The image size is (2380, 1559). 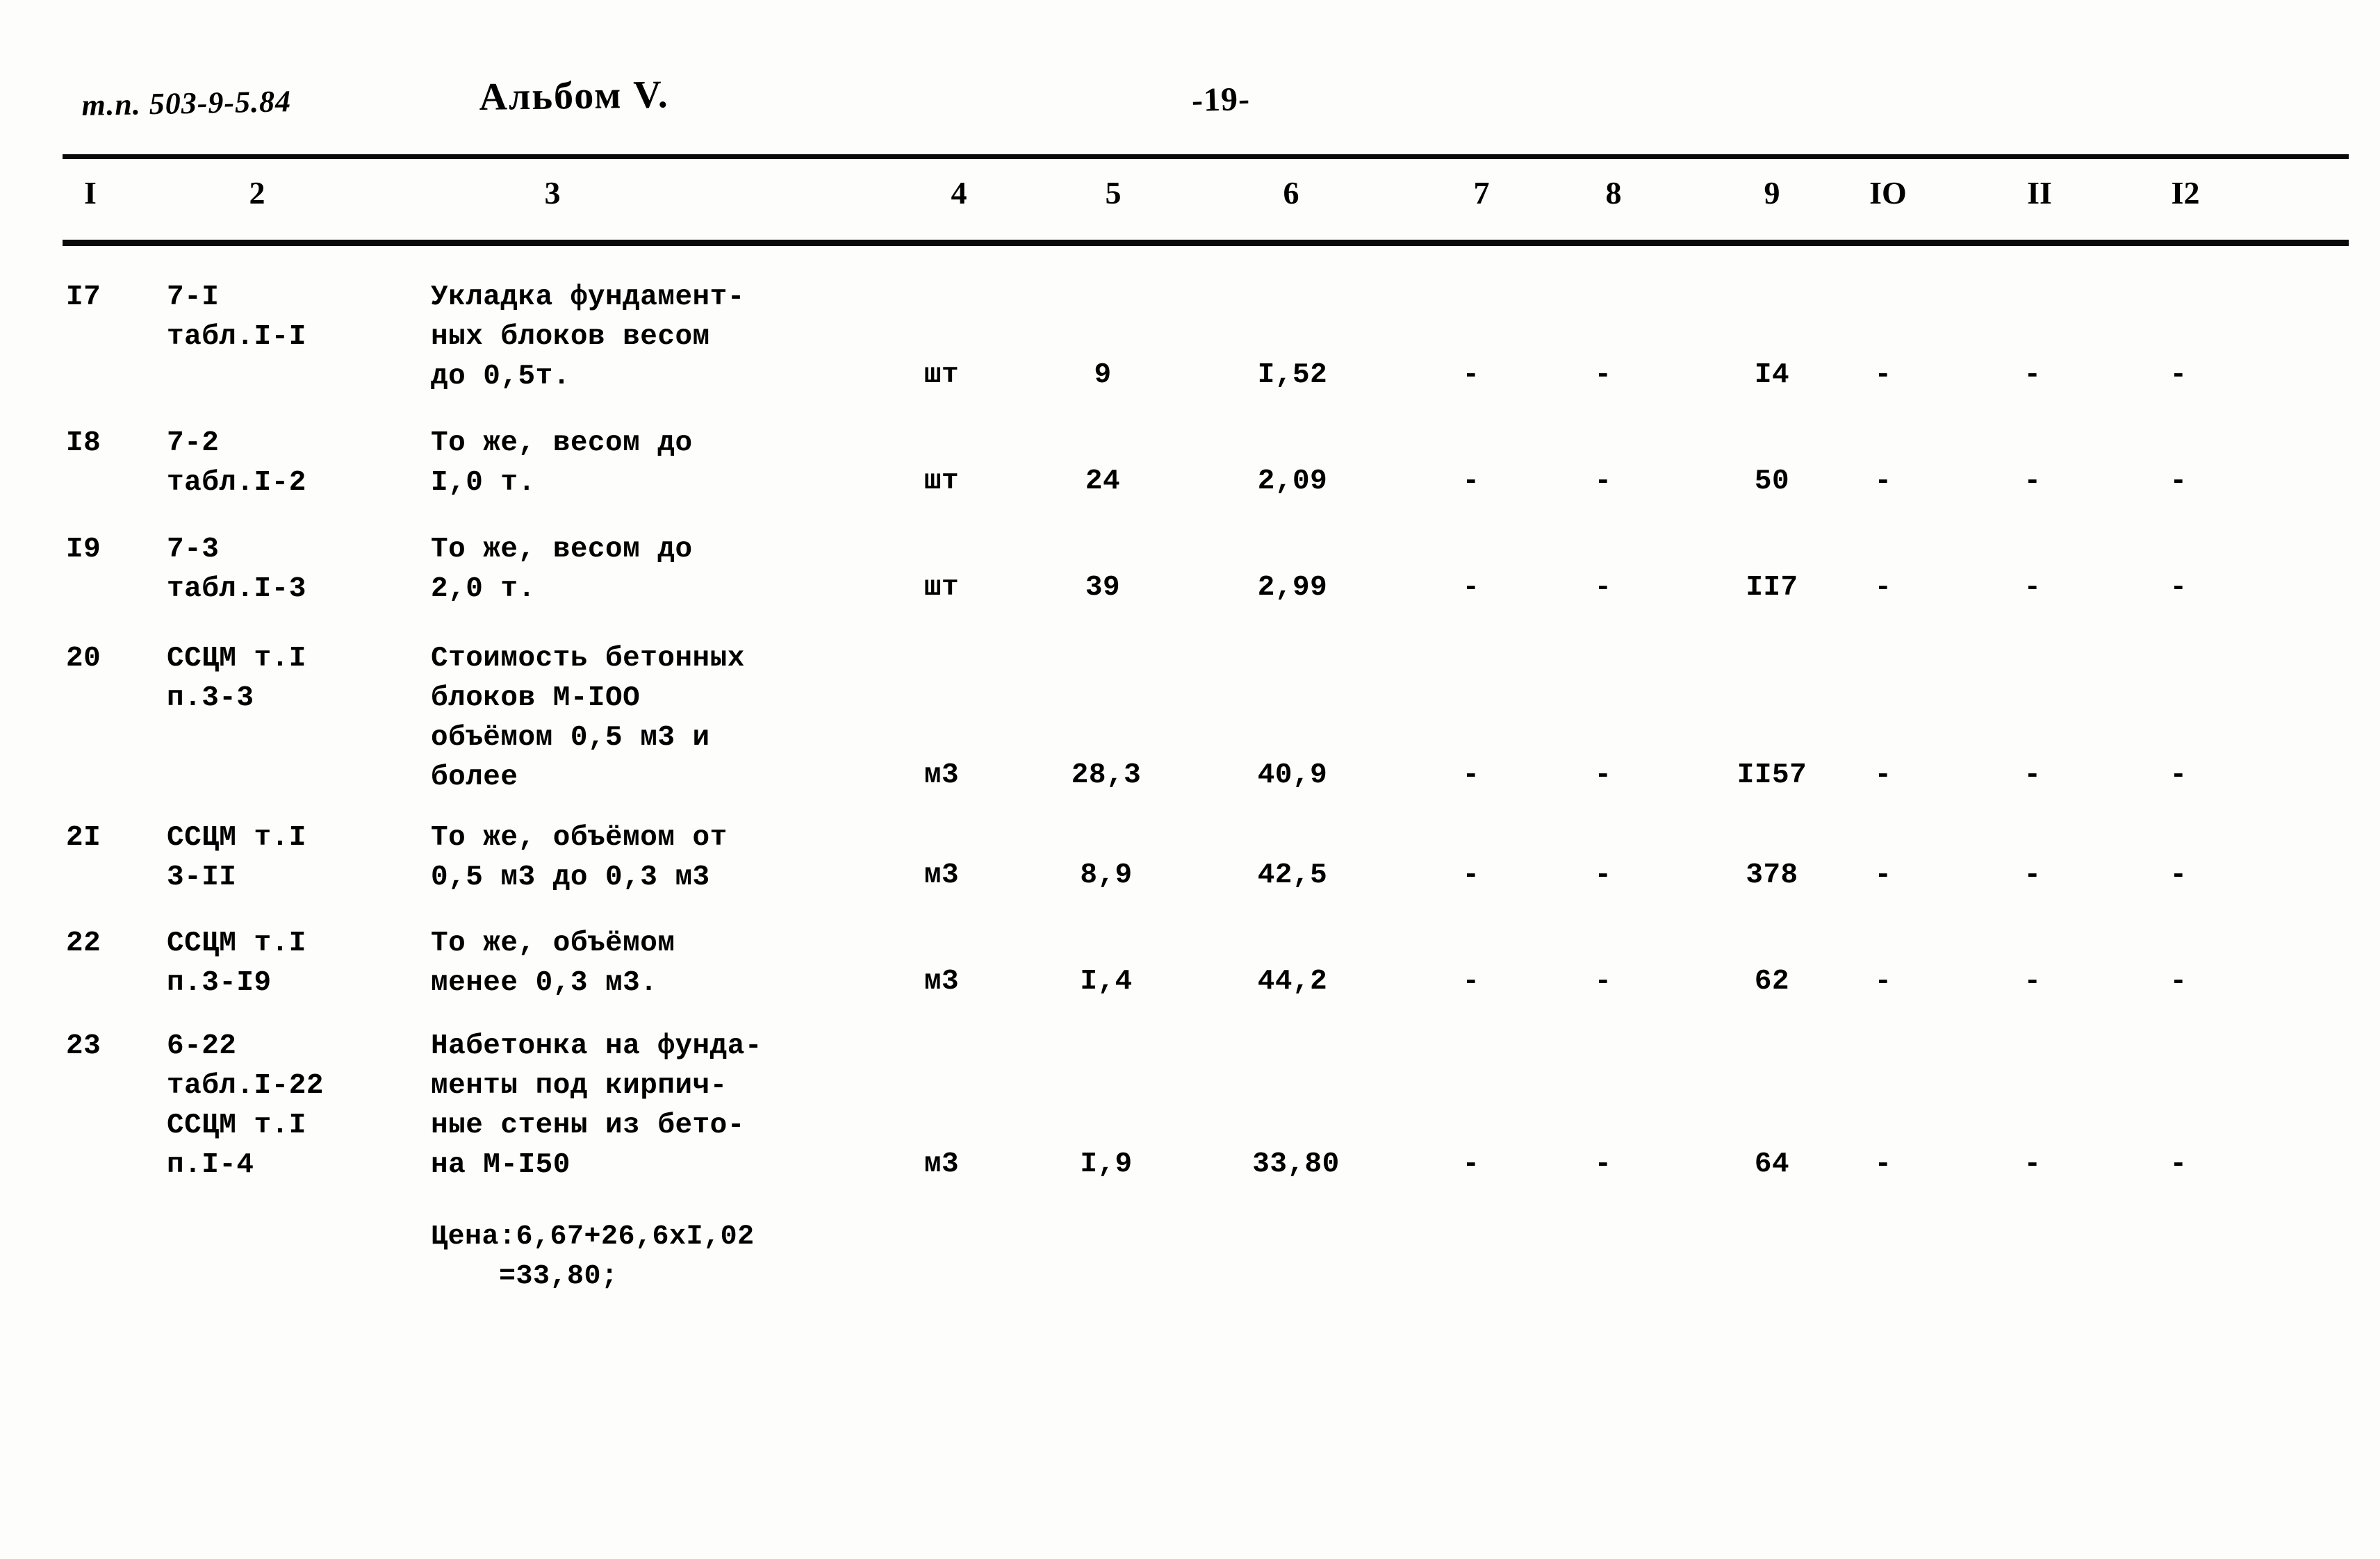 I want to click on justification-line: табл.I-2, so click(x=236, y=483).